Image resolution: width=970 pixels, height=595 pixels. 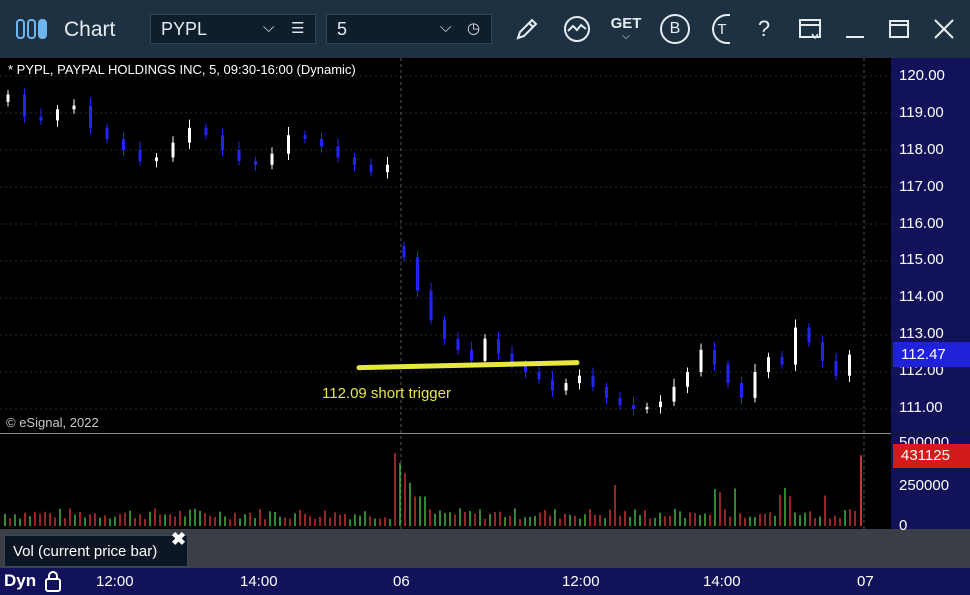 What do you see at coordinates (921, 149) in the screenshot?
I see `price-axis-label: 118.00` at bounding box center [921, 149].